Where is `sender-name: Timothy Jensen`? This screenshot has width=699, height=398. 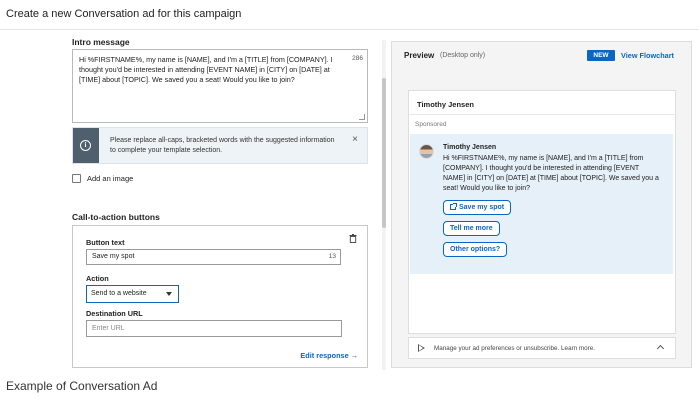
sender-name: Timothy Jensen is located at coordinates (445, 104).